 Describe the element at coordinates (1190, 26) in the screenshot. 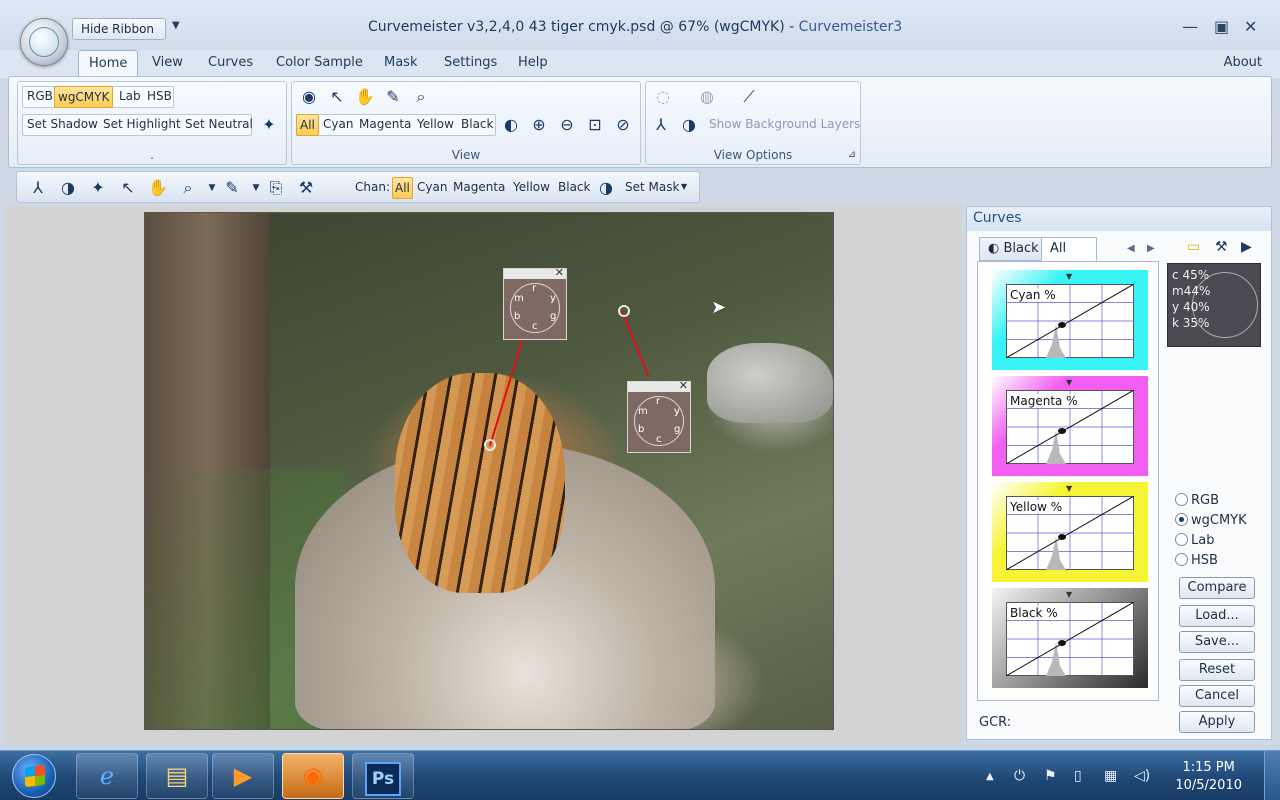

I see `minimize-button: —` at that location.